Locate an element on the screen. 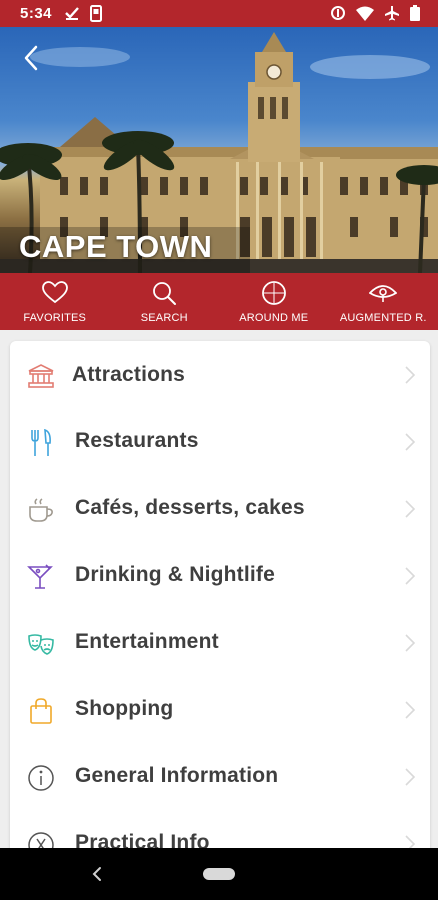 This screenshot has height=900, width=438. search-icon is located at coordinates (164, 292).